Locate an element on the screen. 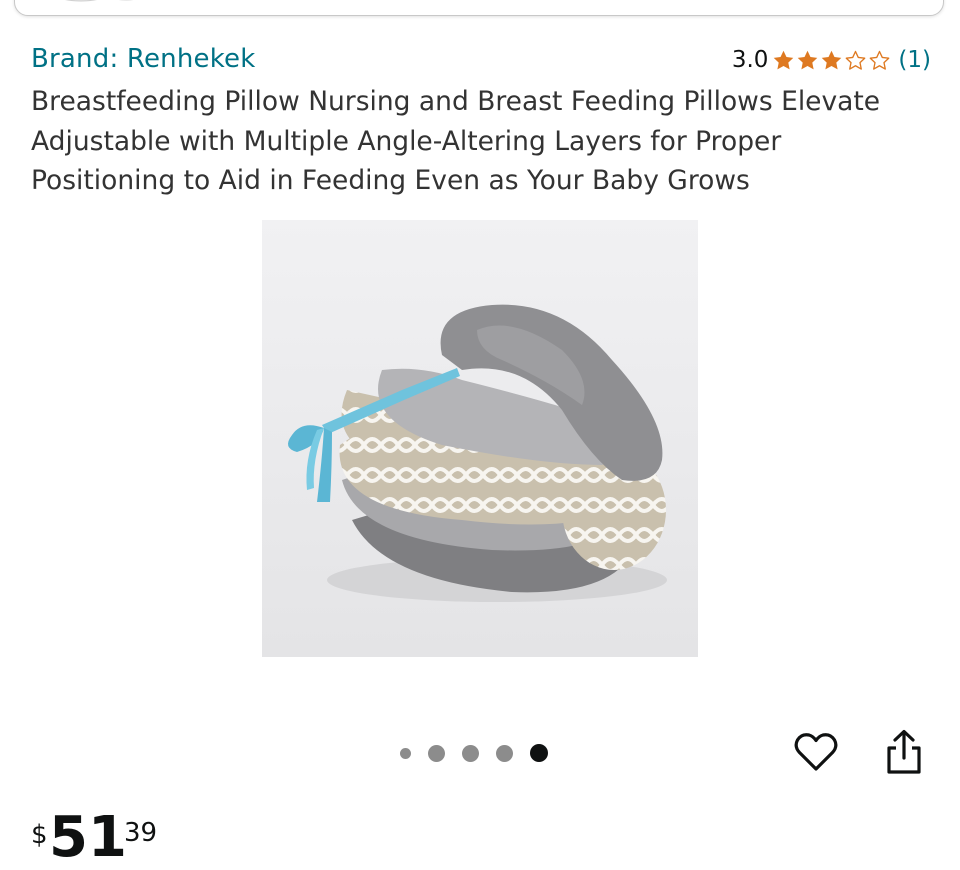 Image resolution: width=960 pixels, height=870 pixels. share-icon is located at coordinates (904, 751).